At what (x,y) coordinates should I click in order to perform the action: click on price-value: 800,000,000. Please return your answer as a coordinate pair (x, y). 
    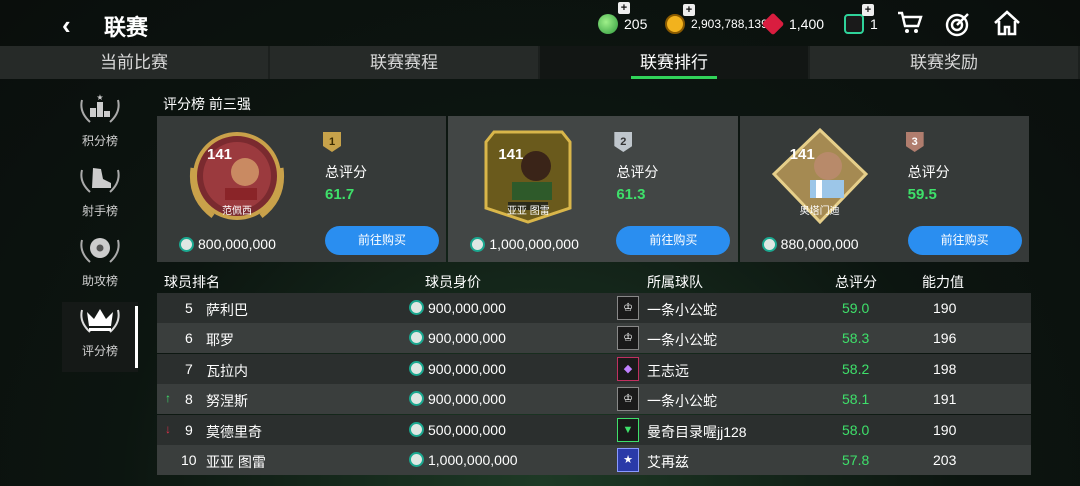
    Looking at the image, I should click on (237, 244).